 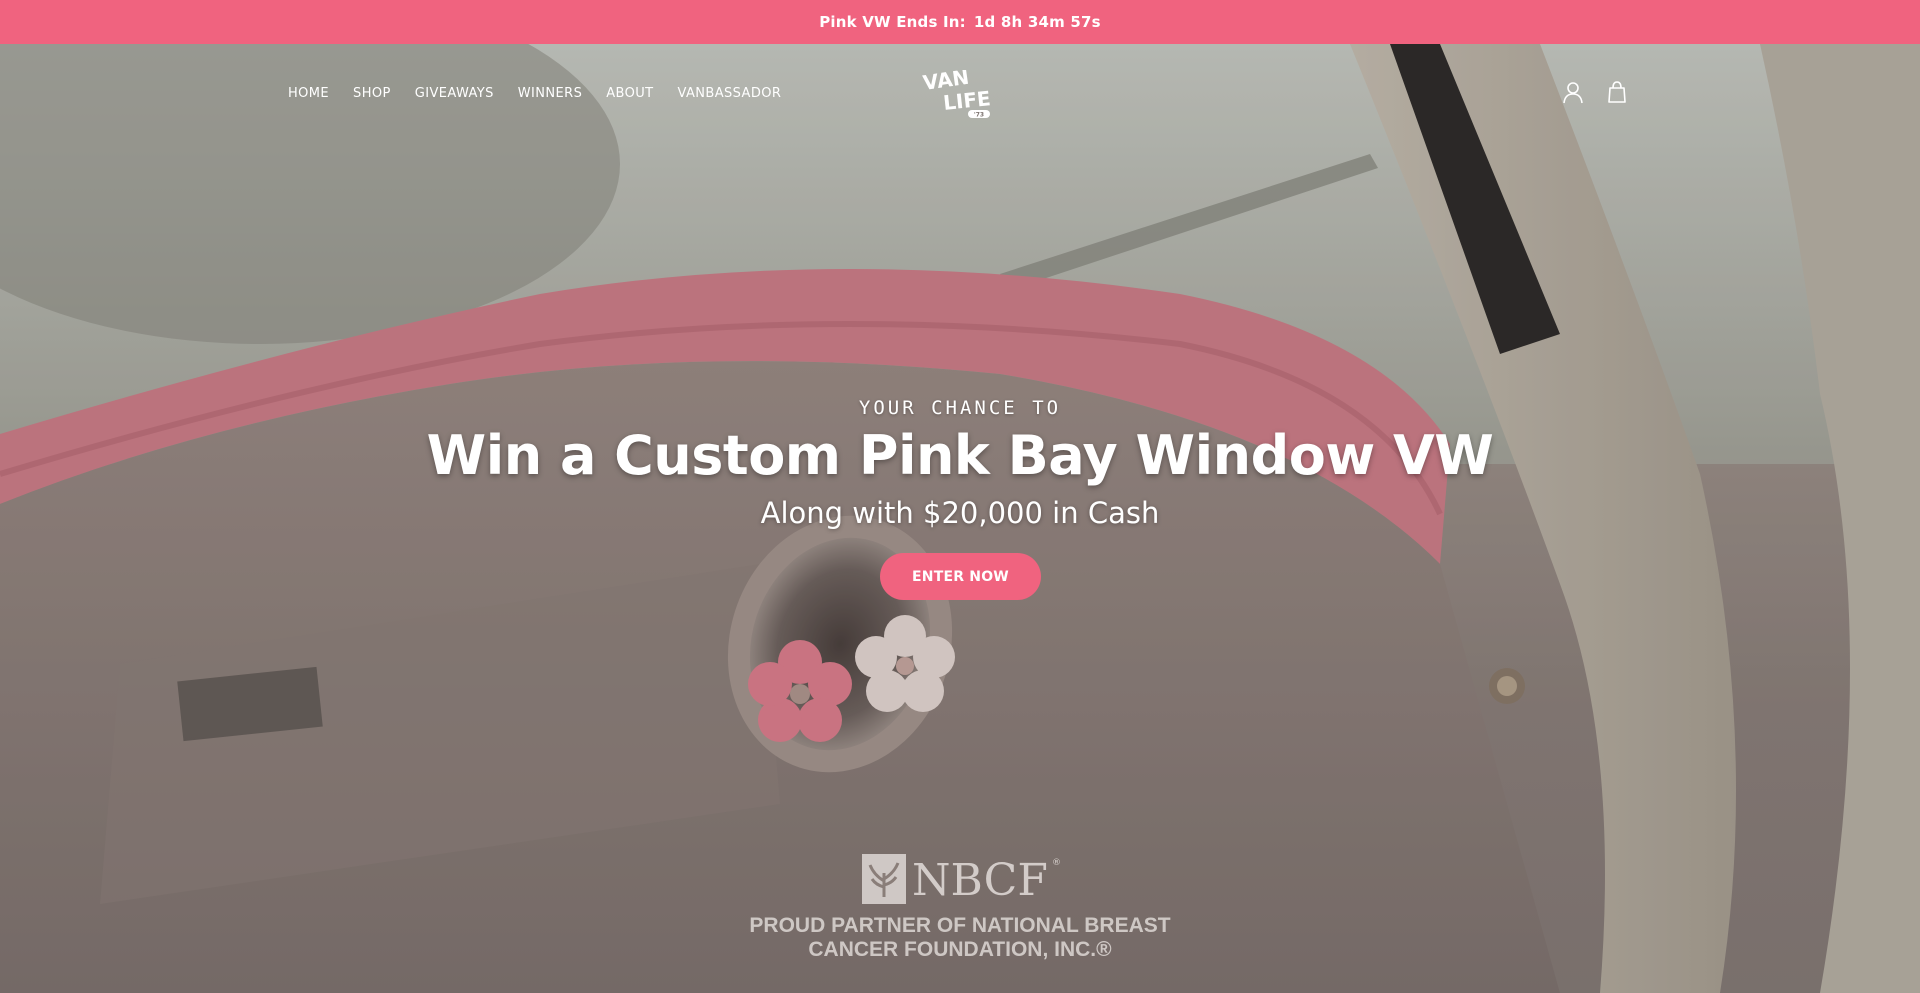 I want to click on countdown-label: Pink VW Ends In:, so click(x=892, y=22).